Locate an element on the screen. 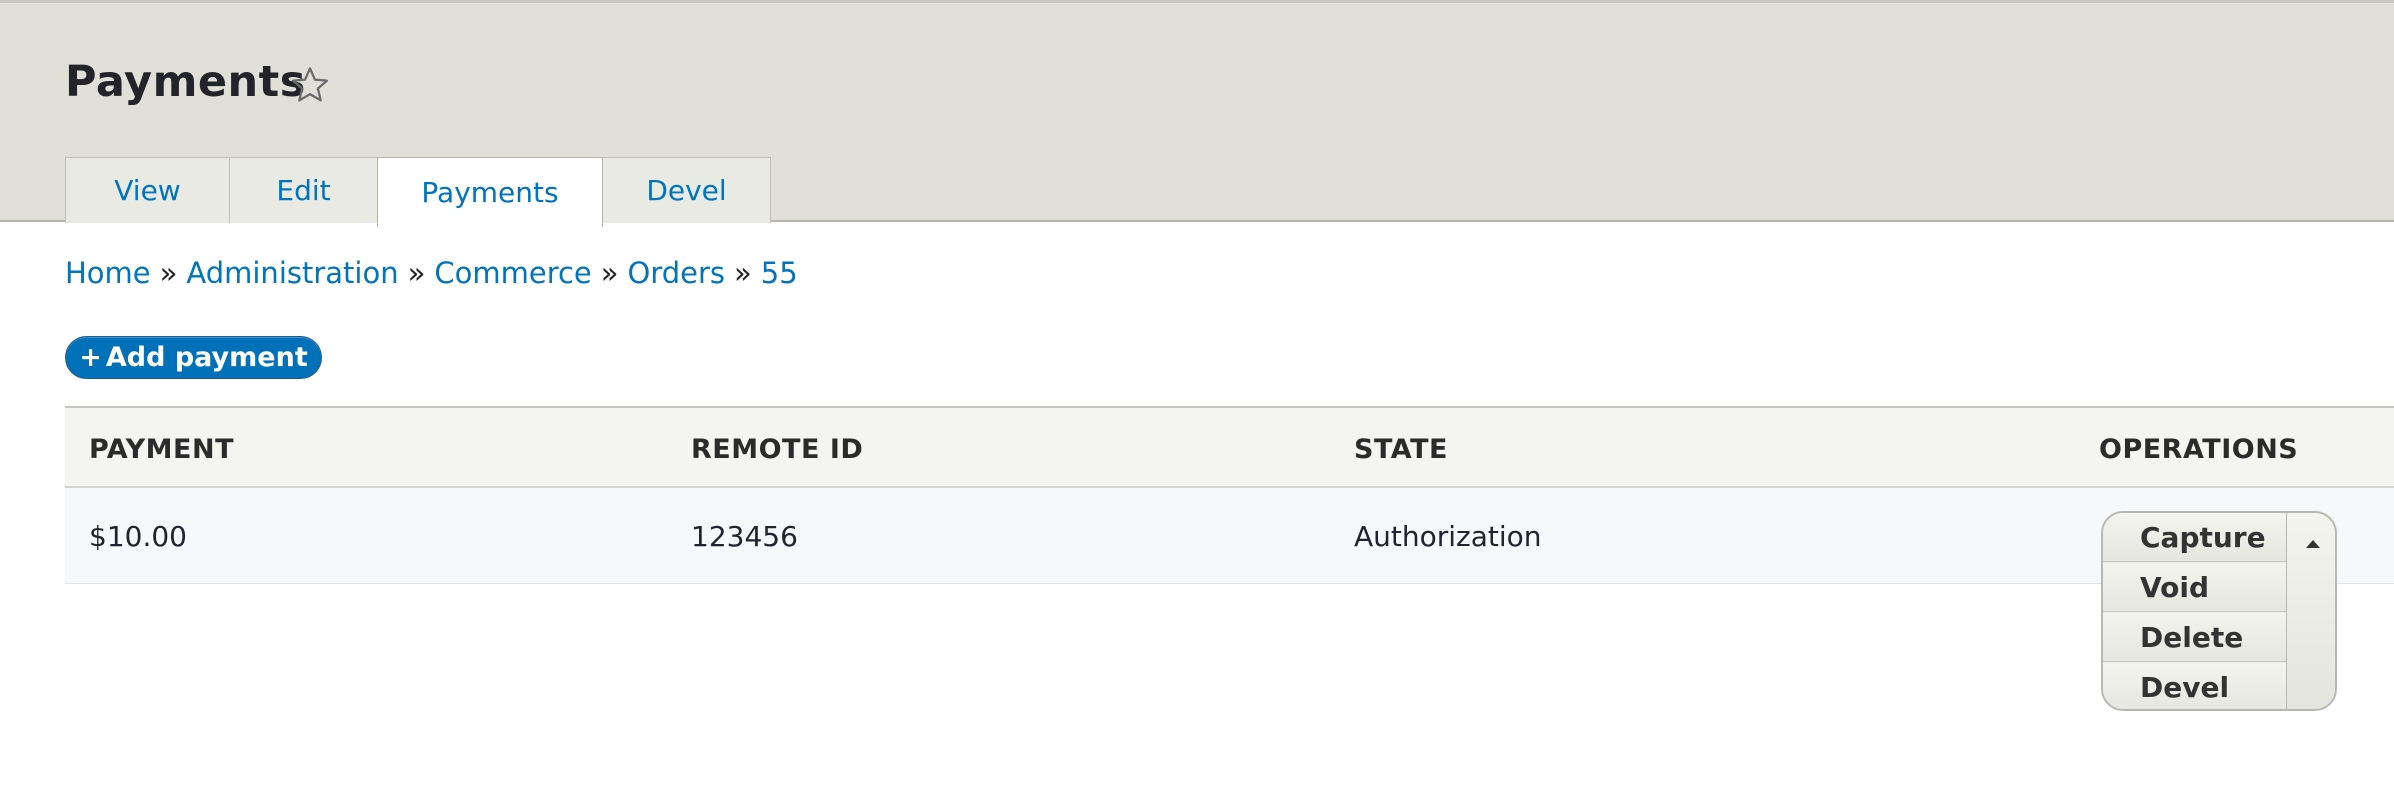 The image size is (2394, 806). table-row: $10.00 123456 Authorization is located at coordinates (1229, 536).